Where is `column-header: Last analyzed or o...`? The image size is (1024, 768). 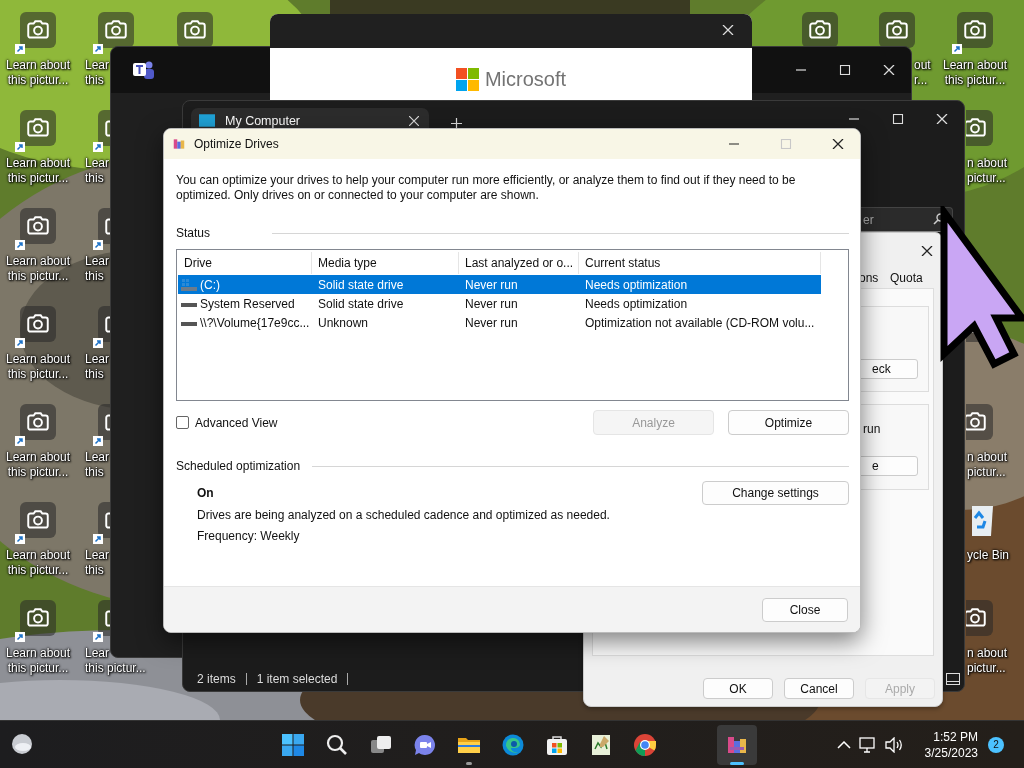 column-header: Last analyzed or o... is located at coordinates (519, 263).